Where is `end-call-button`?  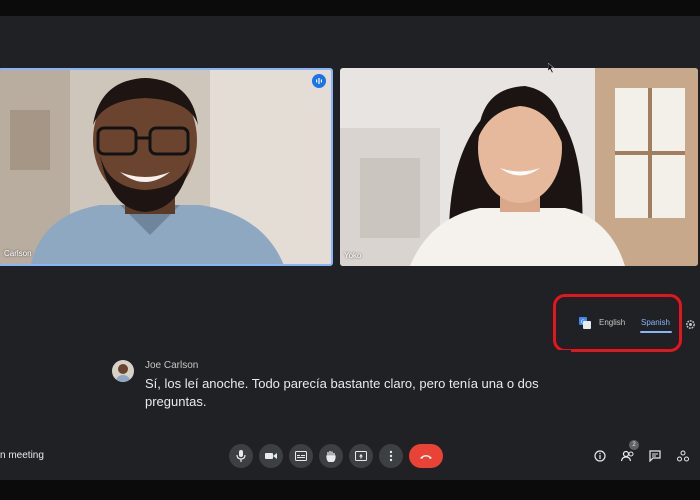
end-call-button is located at coordinates (426, 456).